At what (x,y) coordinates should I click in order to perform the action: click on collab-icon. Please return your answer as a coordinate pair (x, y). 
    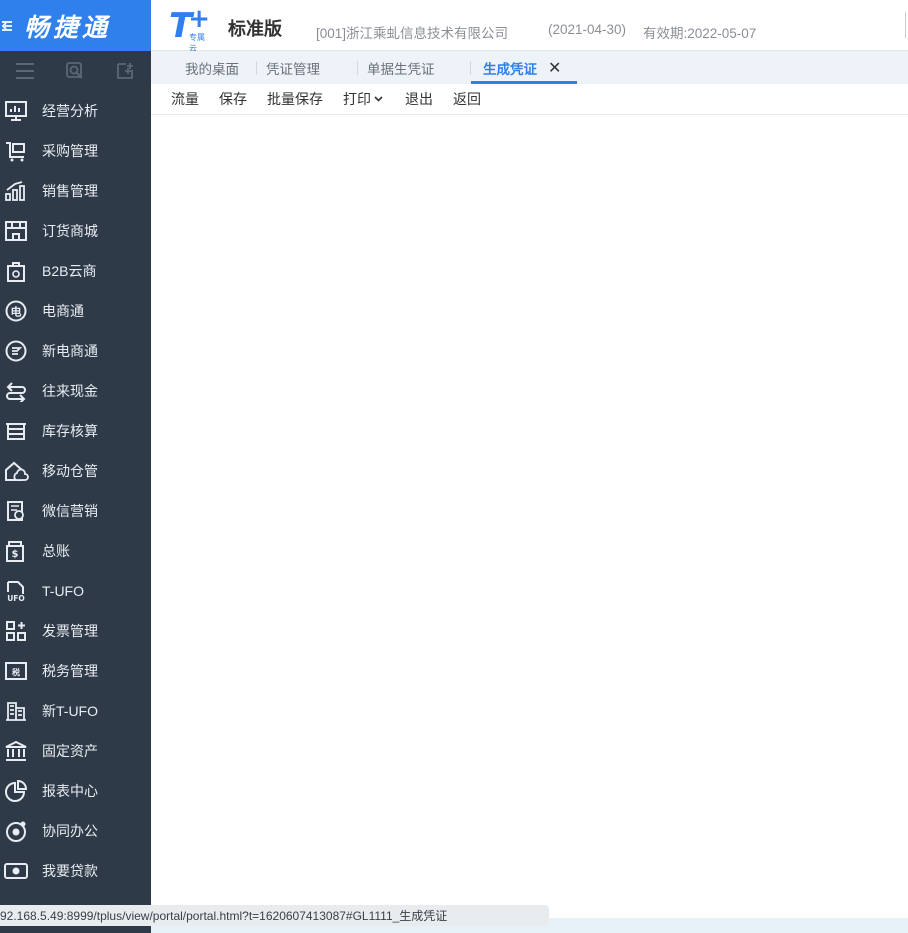
    Looking at the image, I should click on (18, 831).